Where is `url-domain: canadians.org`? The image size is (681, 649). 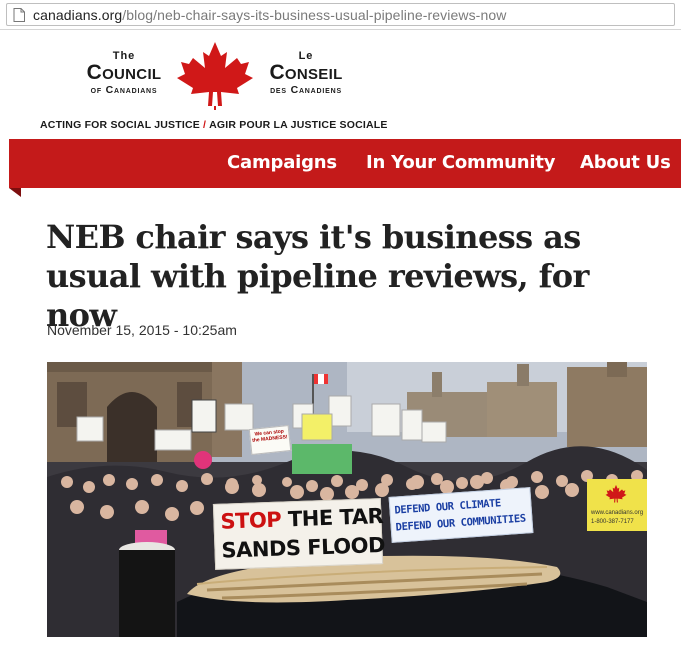 url-domain: canadians.org is located at coordinates (78, 15).